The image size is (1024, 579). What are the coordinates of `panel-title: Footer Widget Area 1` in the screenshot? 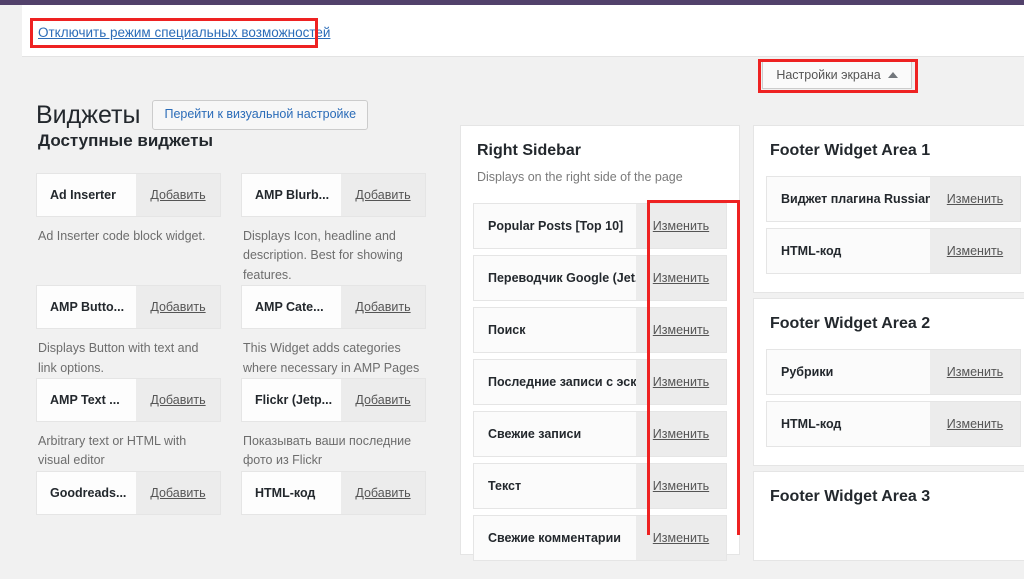 It's located at (850, 150).